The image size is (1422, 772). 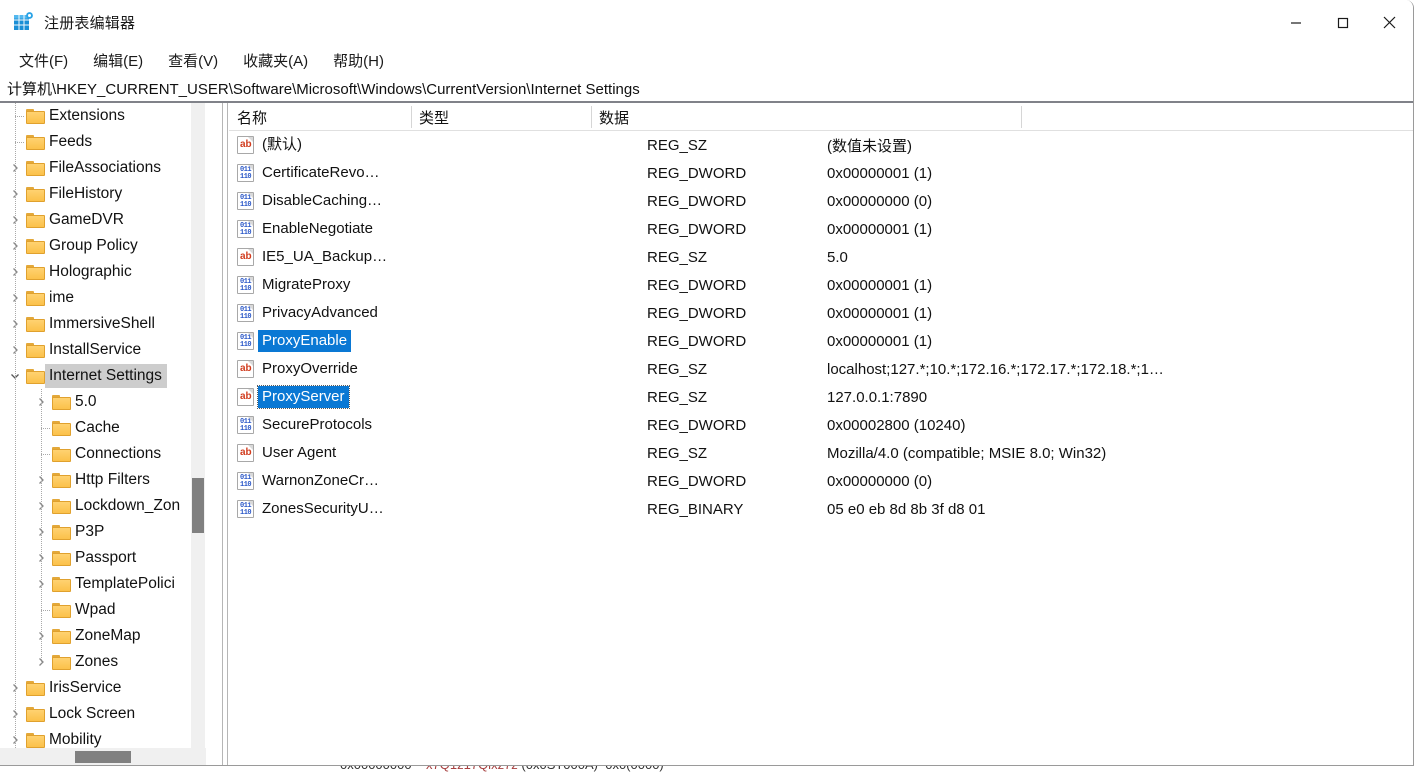 I want to click on tree-item-installservice: InstallService, so click(x=103, y=350).